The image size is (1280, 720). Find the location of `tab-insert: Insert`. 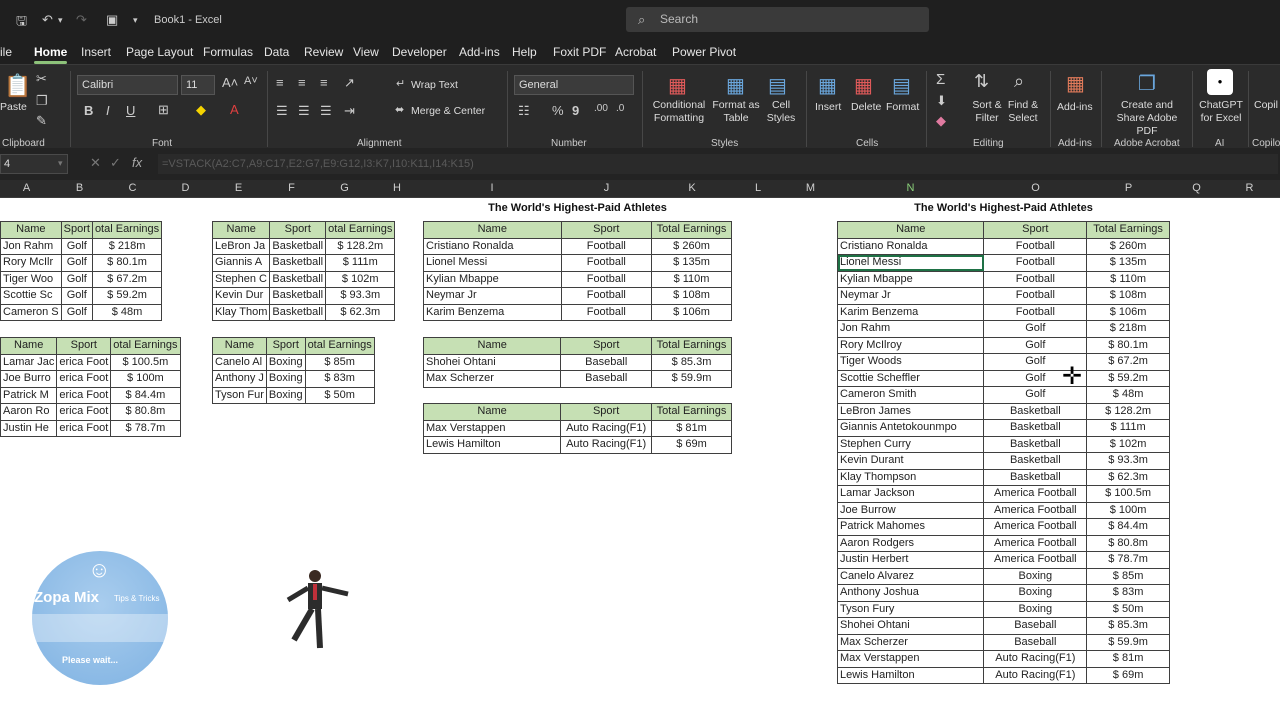

tab-insert: Insert is located at coordinates (96, 52).